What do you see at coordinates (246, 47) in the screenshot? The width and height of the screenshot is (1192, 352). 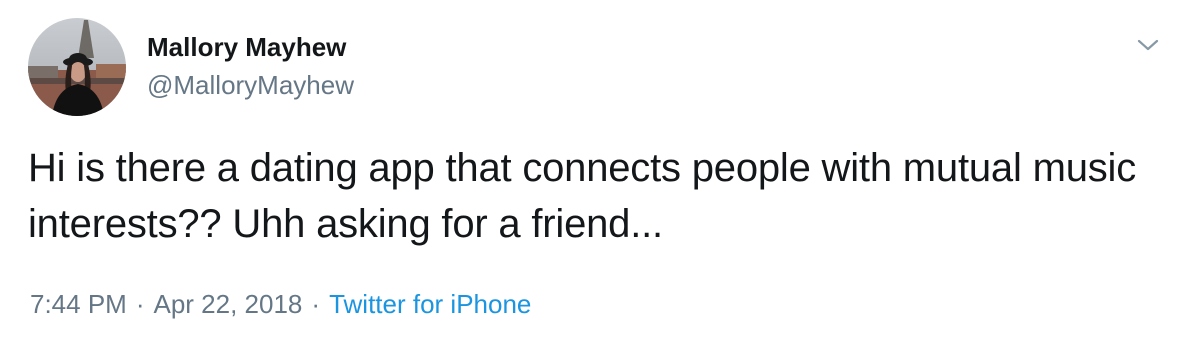 I see `author-display-name: Mallory Mayhew` at bounding box center [246, 47].